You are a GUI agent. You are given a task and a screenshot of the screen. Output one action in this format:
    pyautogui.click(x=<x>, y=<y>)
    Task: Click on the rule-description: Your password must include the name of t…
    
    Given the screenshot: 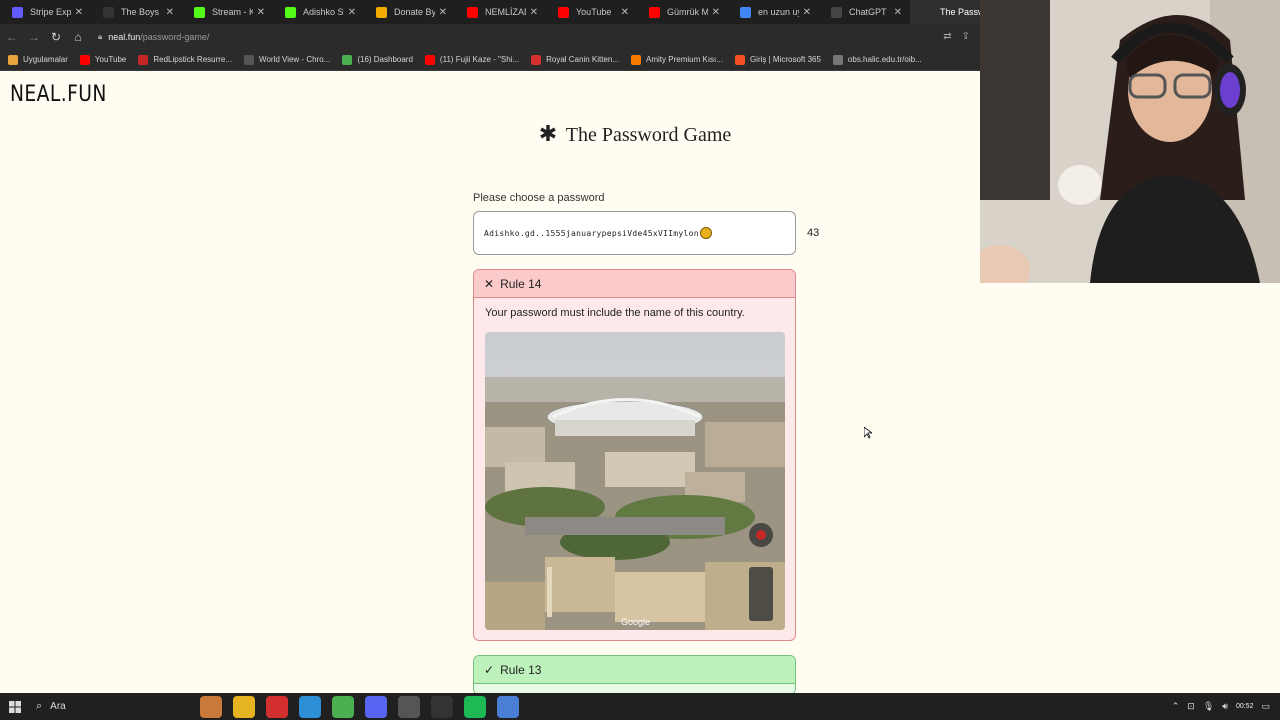 What is the action you would take?
    pyautogui.click(x=615, y=313)
    